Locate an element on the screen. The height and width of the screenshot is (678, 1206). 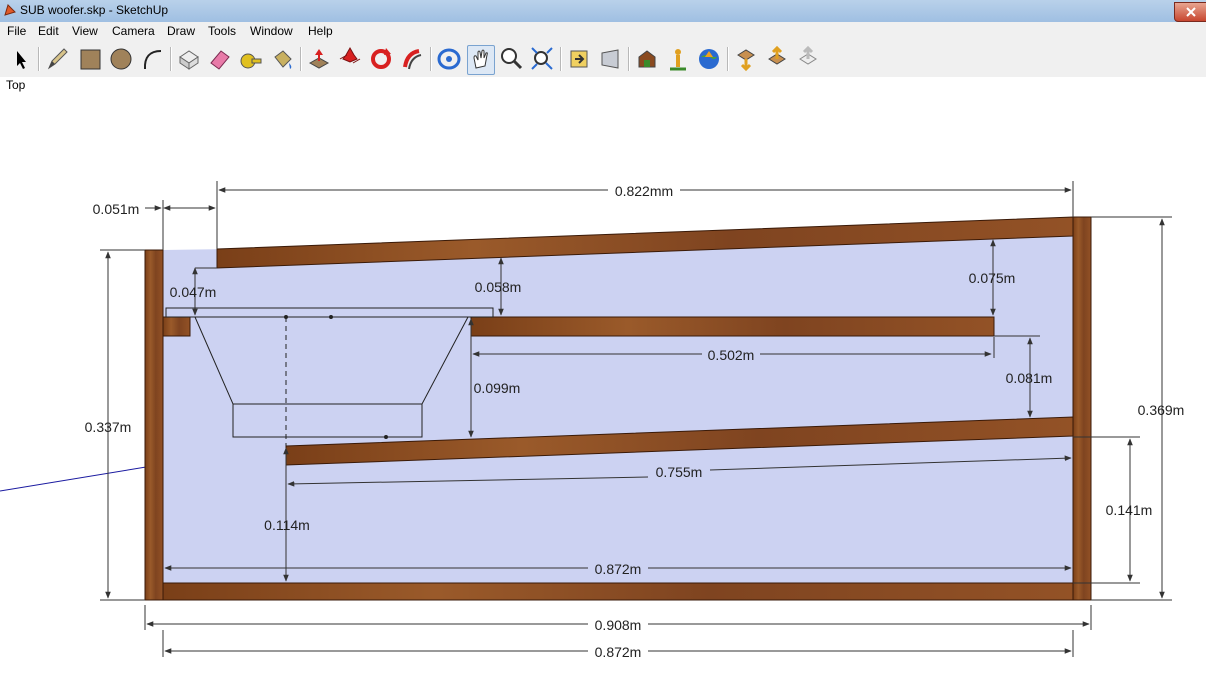
push-pull-icon is located at coordinates (319, 59).